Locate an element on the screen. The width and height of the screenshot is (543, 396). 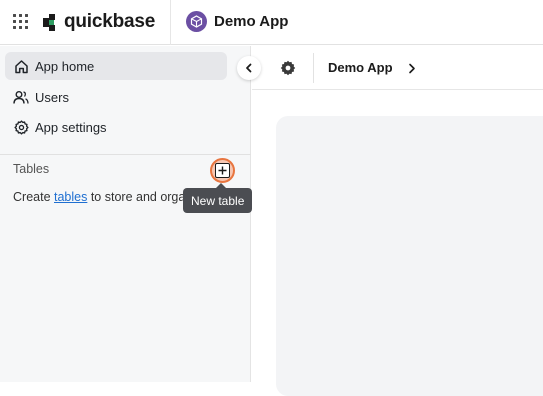
settings-gear-icon is located at coordinates (21, 127).